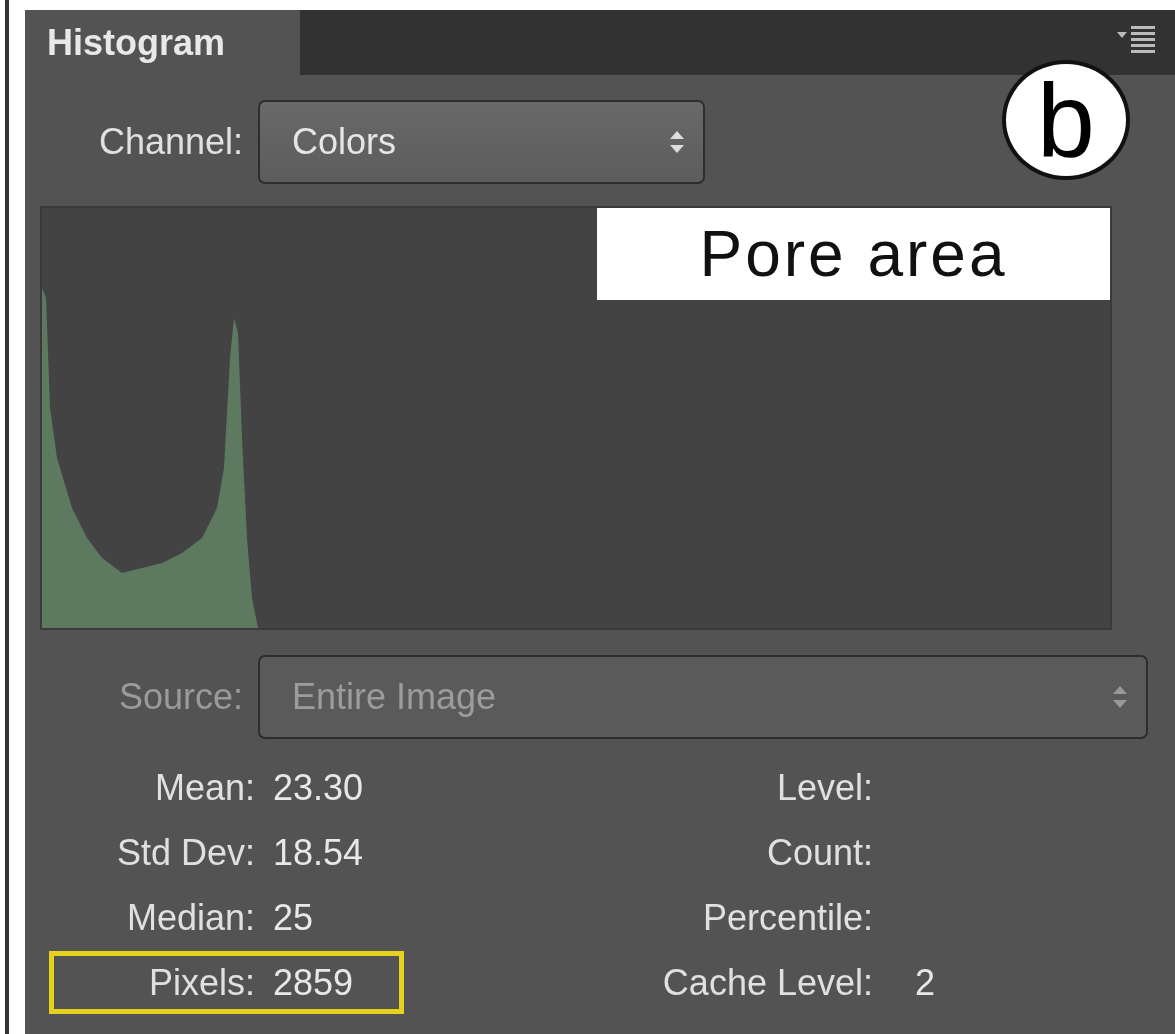 This screenshot has height=1034, width=1175. What do you see at coordinates (1137, 39) in the screenshot?
I see `menu-icon` at bounding box center [1137, 39].